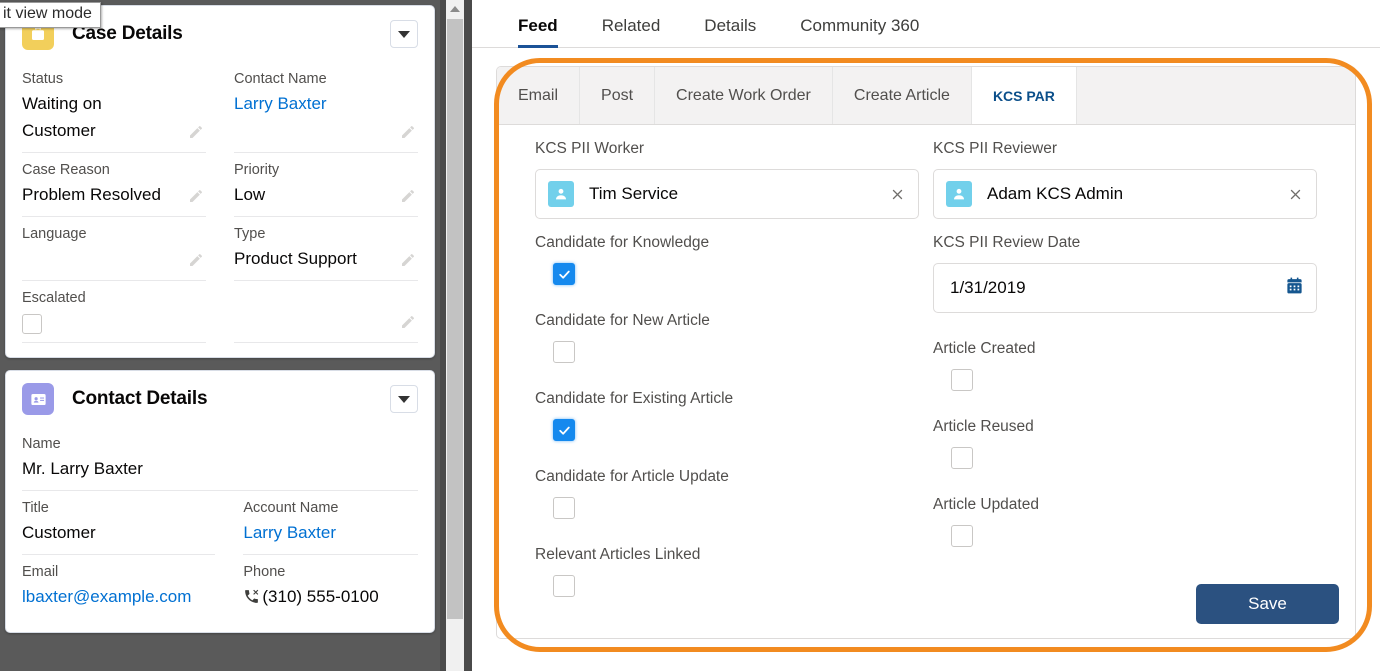  I want to click on field-label: KCS PII Review Date, so click(1007, 242).